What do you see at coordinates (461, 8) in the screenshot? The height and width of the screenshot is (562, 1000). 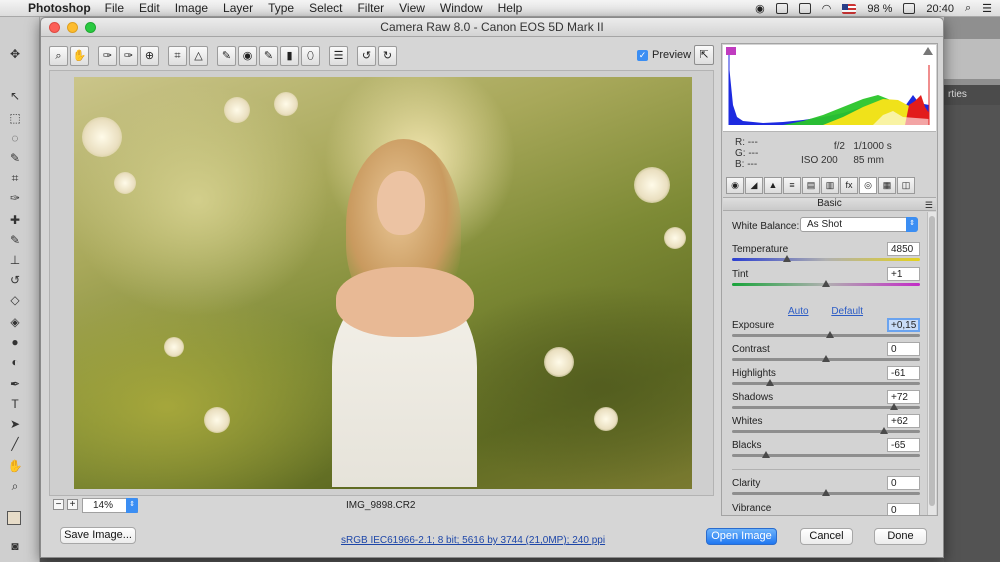 I see `menu-window: Window` at bounding box center [461, 8].